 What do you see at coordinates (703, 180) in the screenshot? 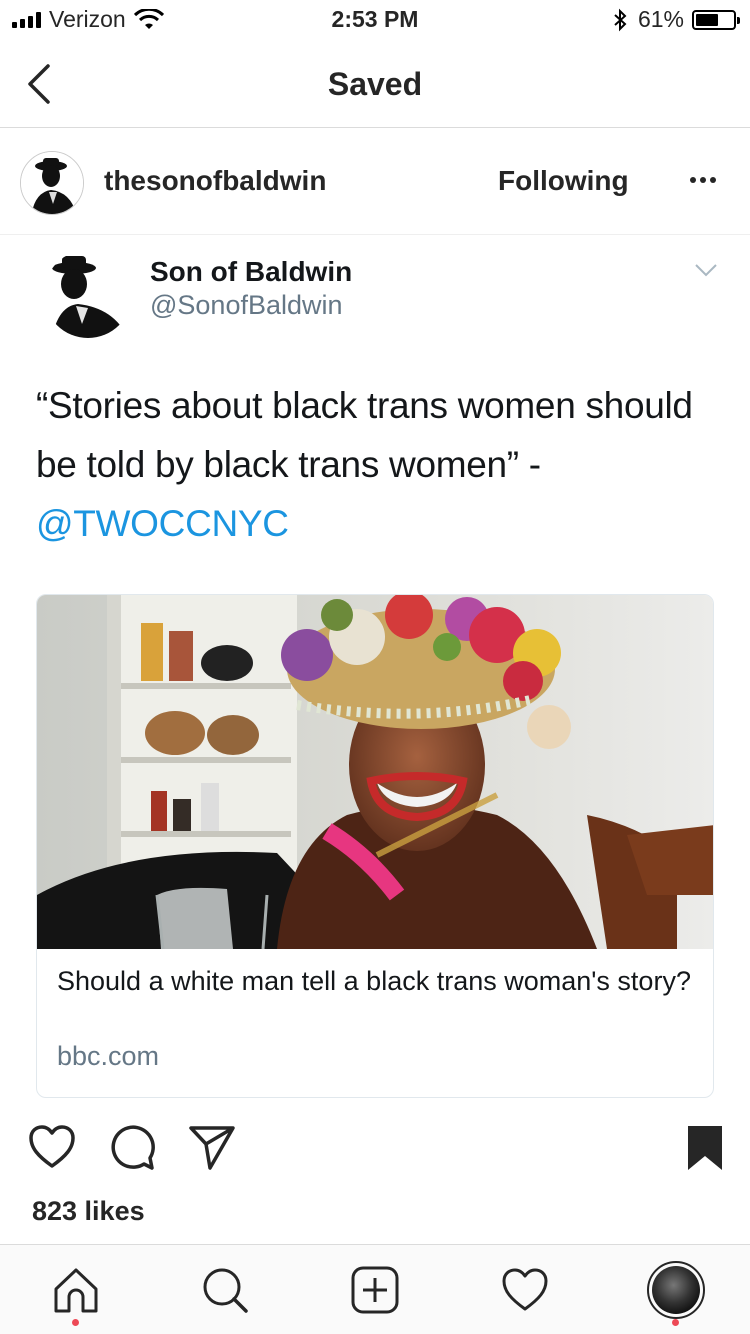
I see `more-dots-icon` at bounding box center [703, 180].